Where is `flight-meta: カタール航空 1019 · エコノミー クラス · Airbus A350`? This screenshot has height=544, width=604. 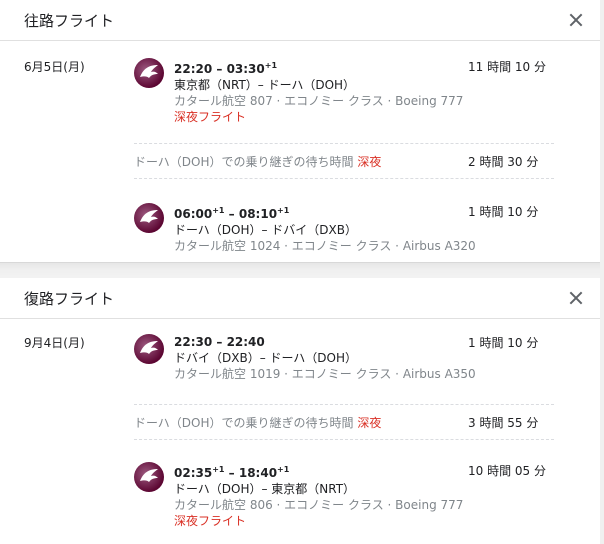 flight-meta: カタール航空 1019 · エコノミー クラス · Airbus A350 is located at coordinates (325, 374).